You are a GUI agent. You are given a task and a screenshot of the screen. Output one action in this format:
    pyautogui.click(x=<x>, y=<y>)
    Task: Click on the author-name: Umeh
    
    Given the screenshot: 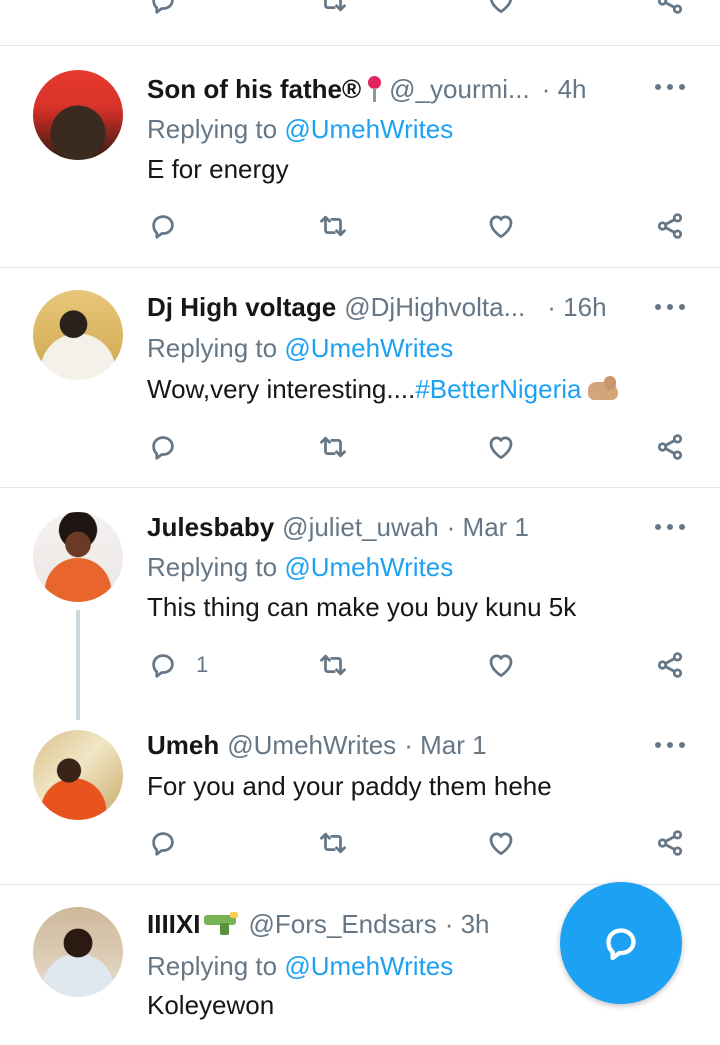 What is the action you would take?
    pyautogui.click(x=183, y=745)
    